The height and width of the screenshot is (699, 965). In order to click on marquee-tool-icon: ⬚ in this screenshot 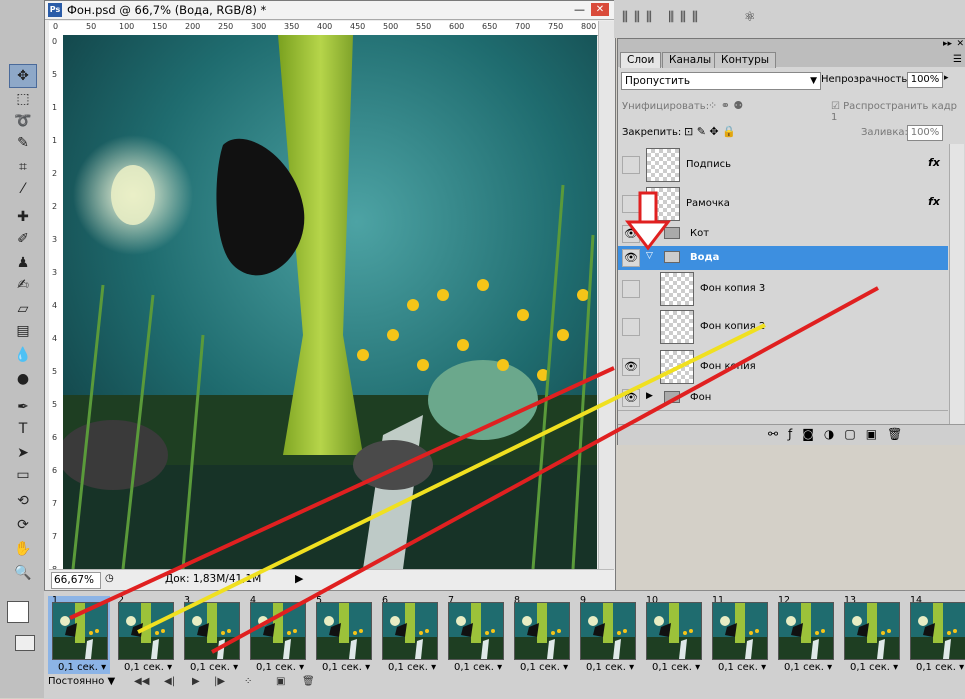, I will do `click(23, 99)`.